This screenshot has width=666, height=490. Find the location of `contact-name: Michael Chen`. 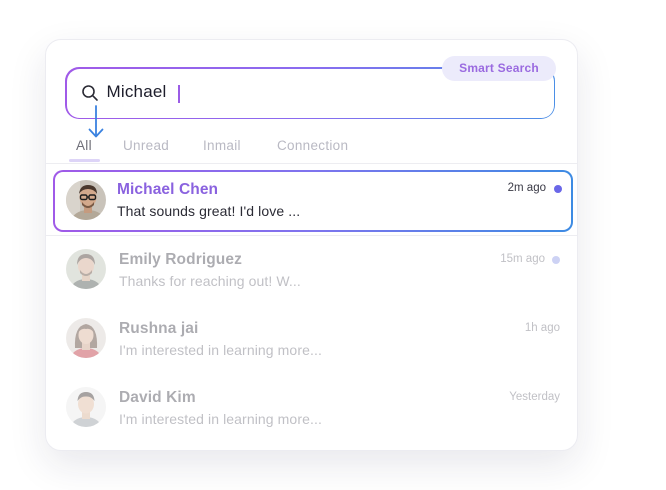

contact-name: Michael Chen is located at coordinates (168, 189).